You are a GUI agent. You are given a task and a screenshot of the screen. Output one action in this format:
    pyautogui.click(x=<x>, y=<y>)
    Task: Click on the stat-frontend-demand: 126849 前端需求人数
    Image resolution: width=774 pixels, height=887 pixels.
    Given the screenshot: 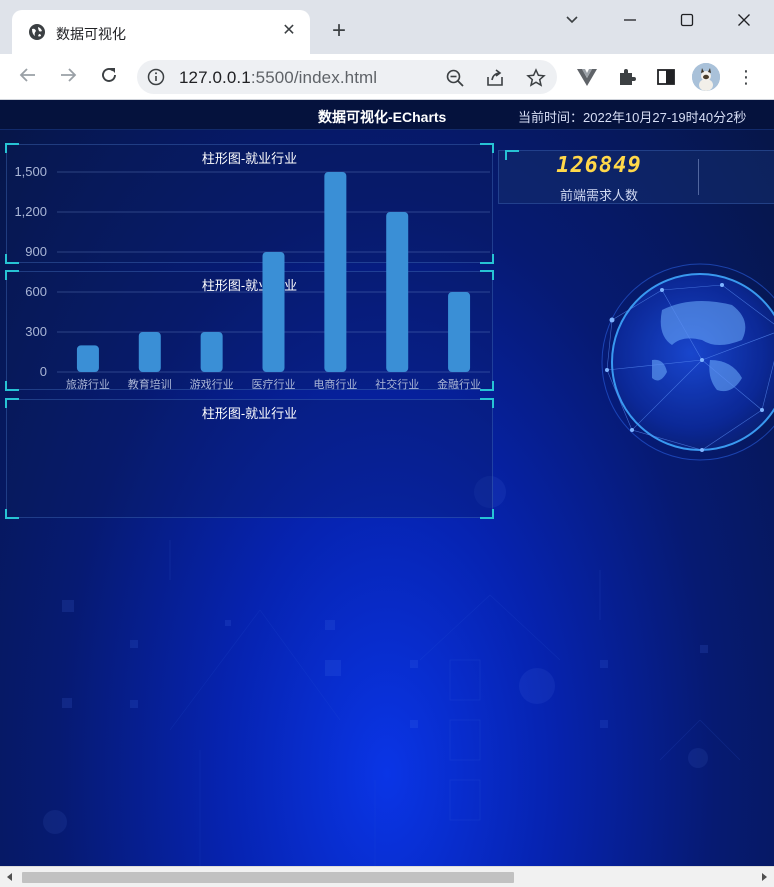 What is the action you would take?
    pyautogui.click(x=599, y=178)
    